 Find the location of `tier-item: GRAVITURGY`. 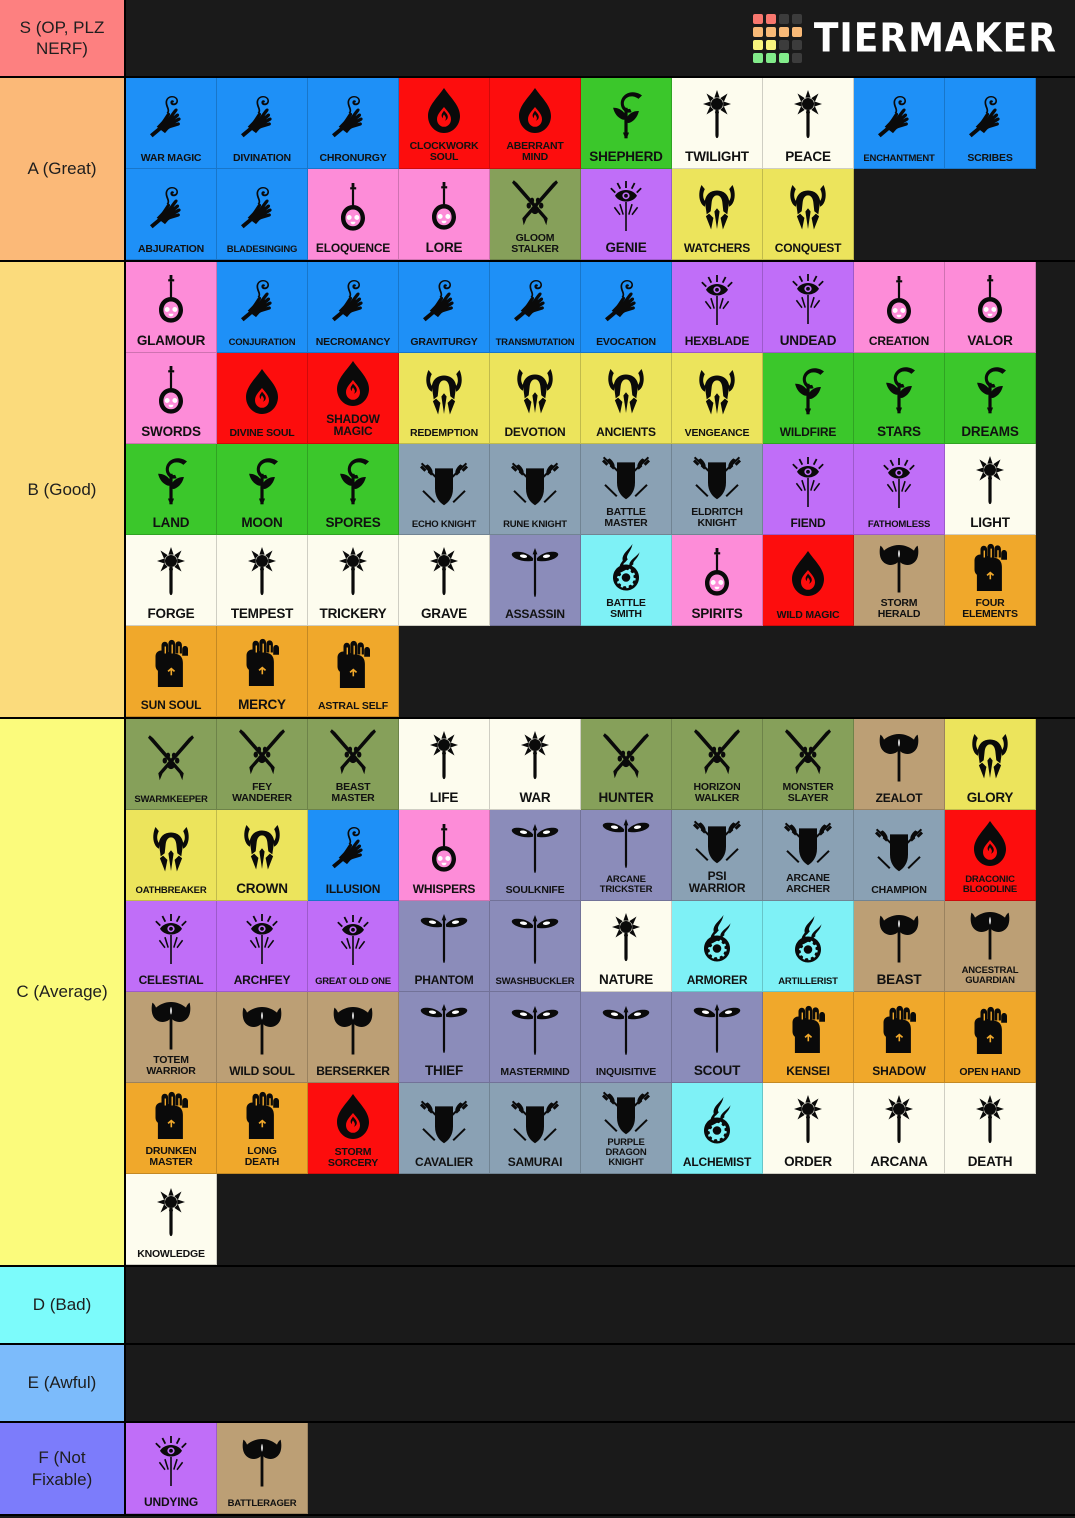

tier-item: GRAVITURGY is located at coordinates (444, 307).